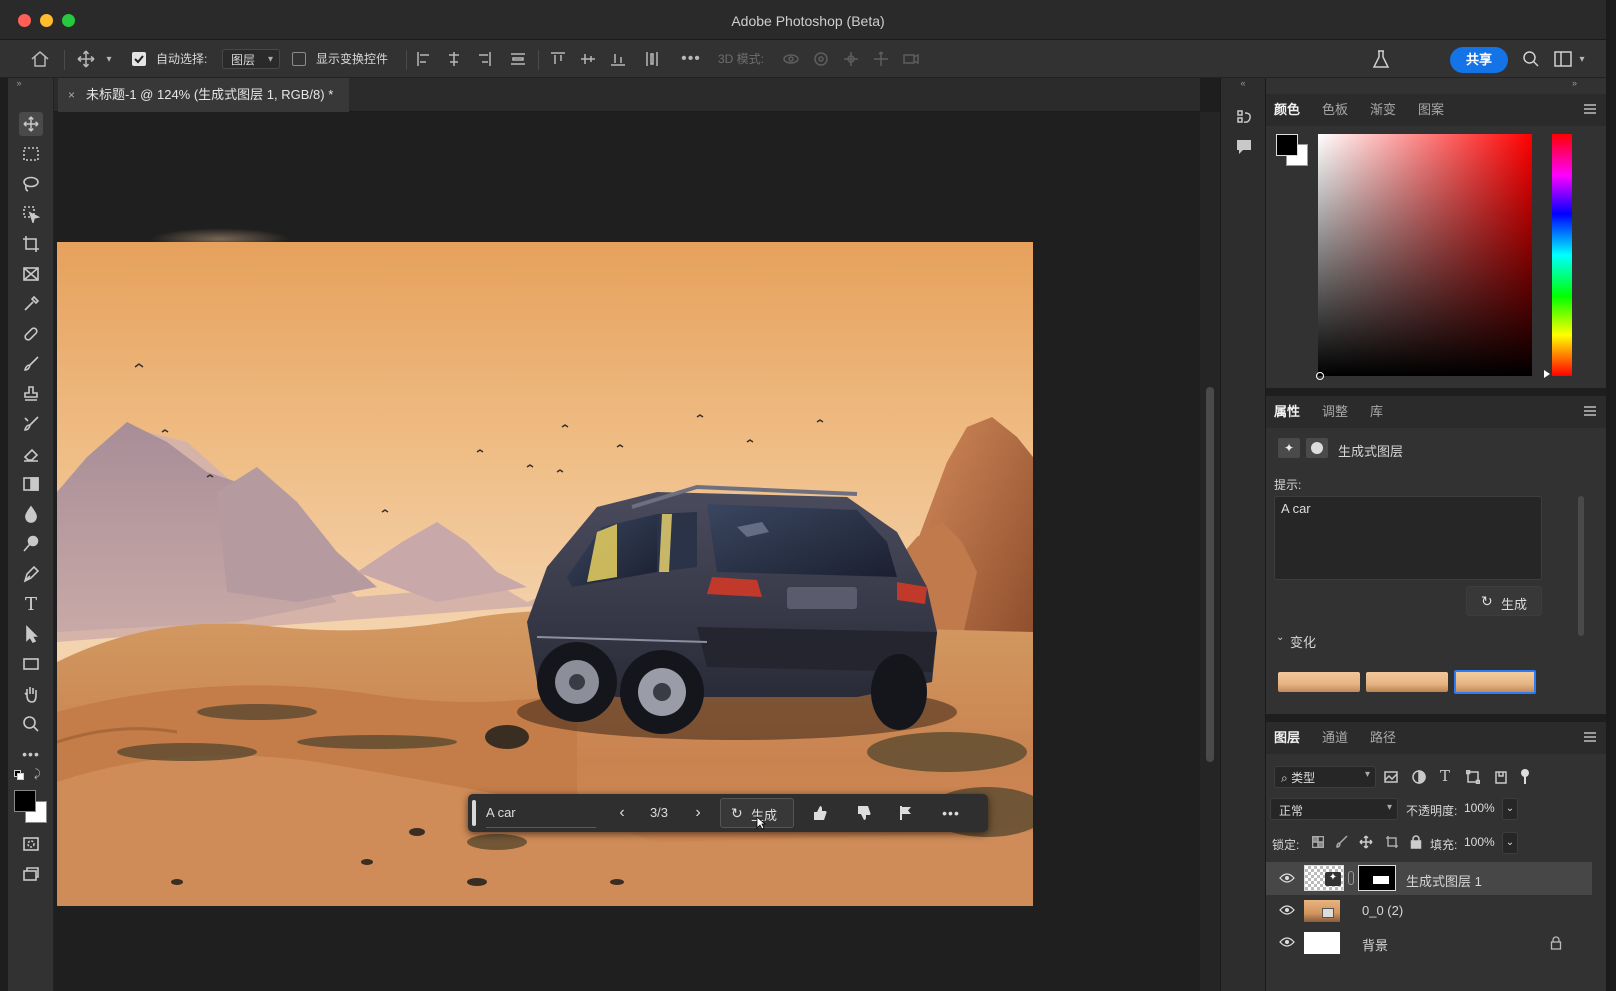 The image size is (1616, 991). I want to click on layer-row-background: 背景, so click(1429, 942).